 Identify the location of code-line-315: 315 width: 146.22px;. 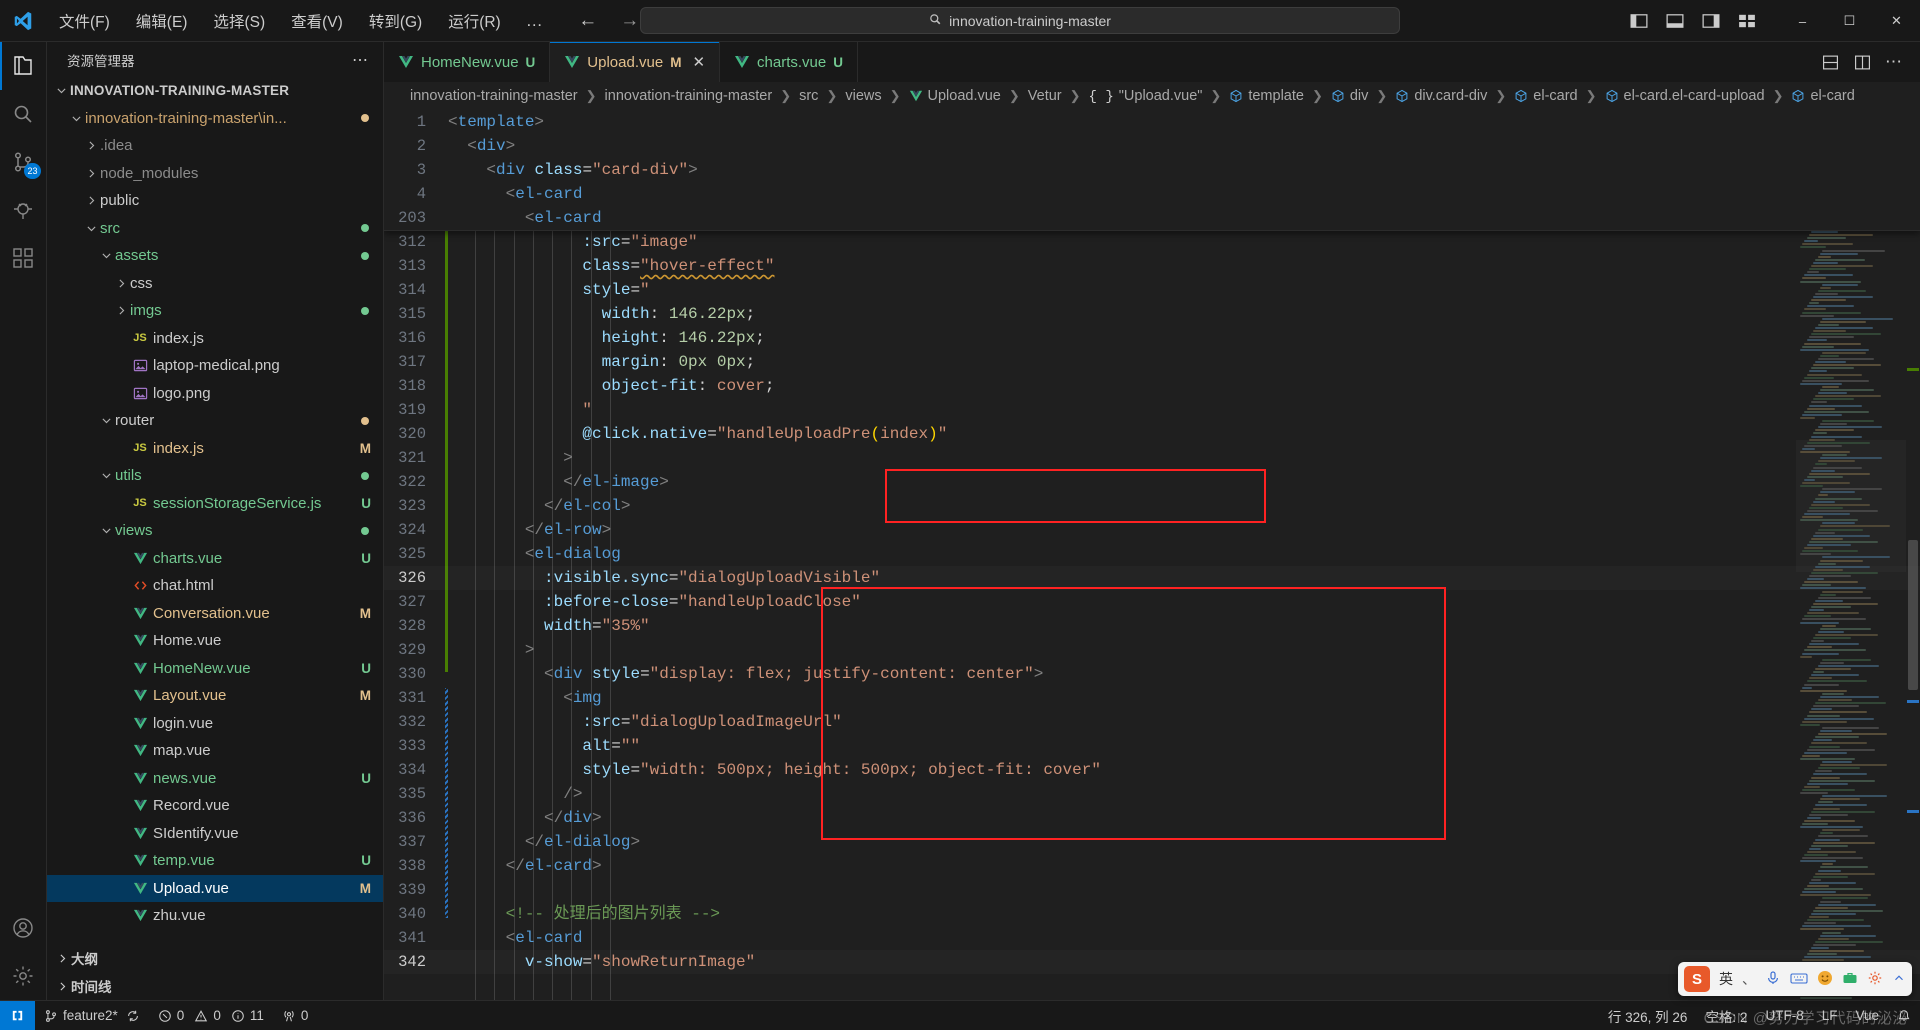
(1152, 314).